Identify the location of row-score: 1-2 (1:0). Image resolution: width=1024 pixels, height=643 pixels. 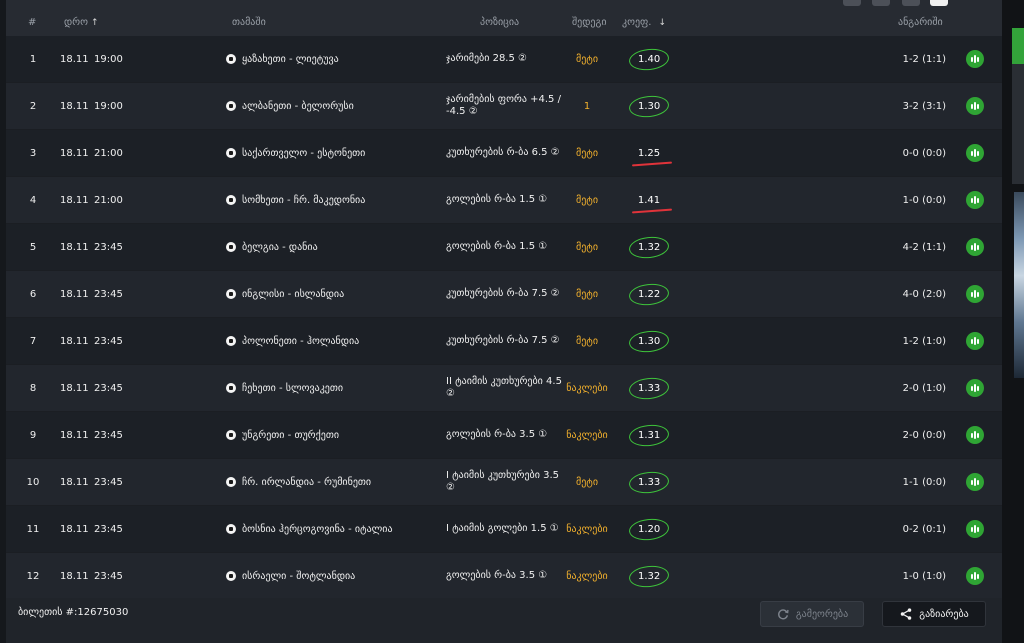
(924, 341).